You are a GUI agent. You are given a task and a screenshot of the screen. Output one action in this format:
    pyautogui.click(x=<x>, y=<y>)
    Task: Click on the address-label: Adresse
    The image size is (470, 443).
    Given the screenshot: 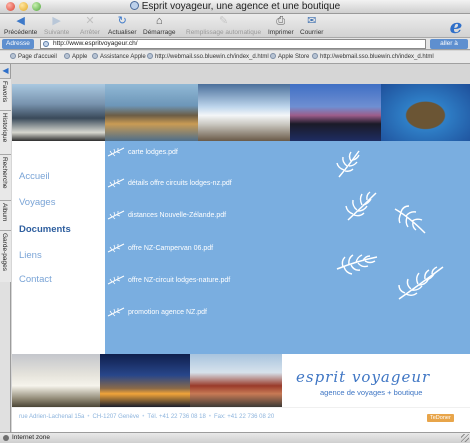 What is the action you would take?
    pyautogui.click(x=18, y=44)
    